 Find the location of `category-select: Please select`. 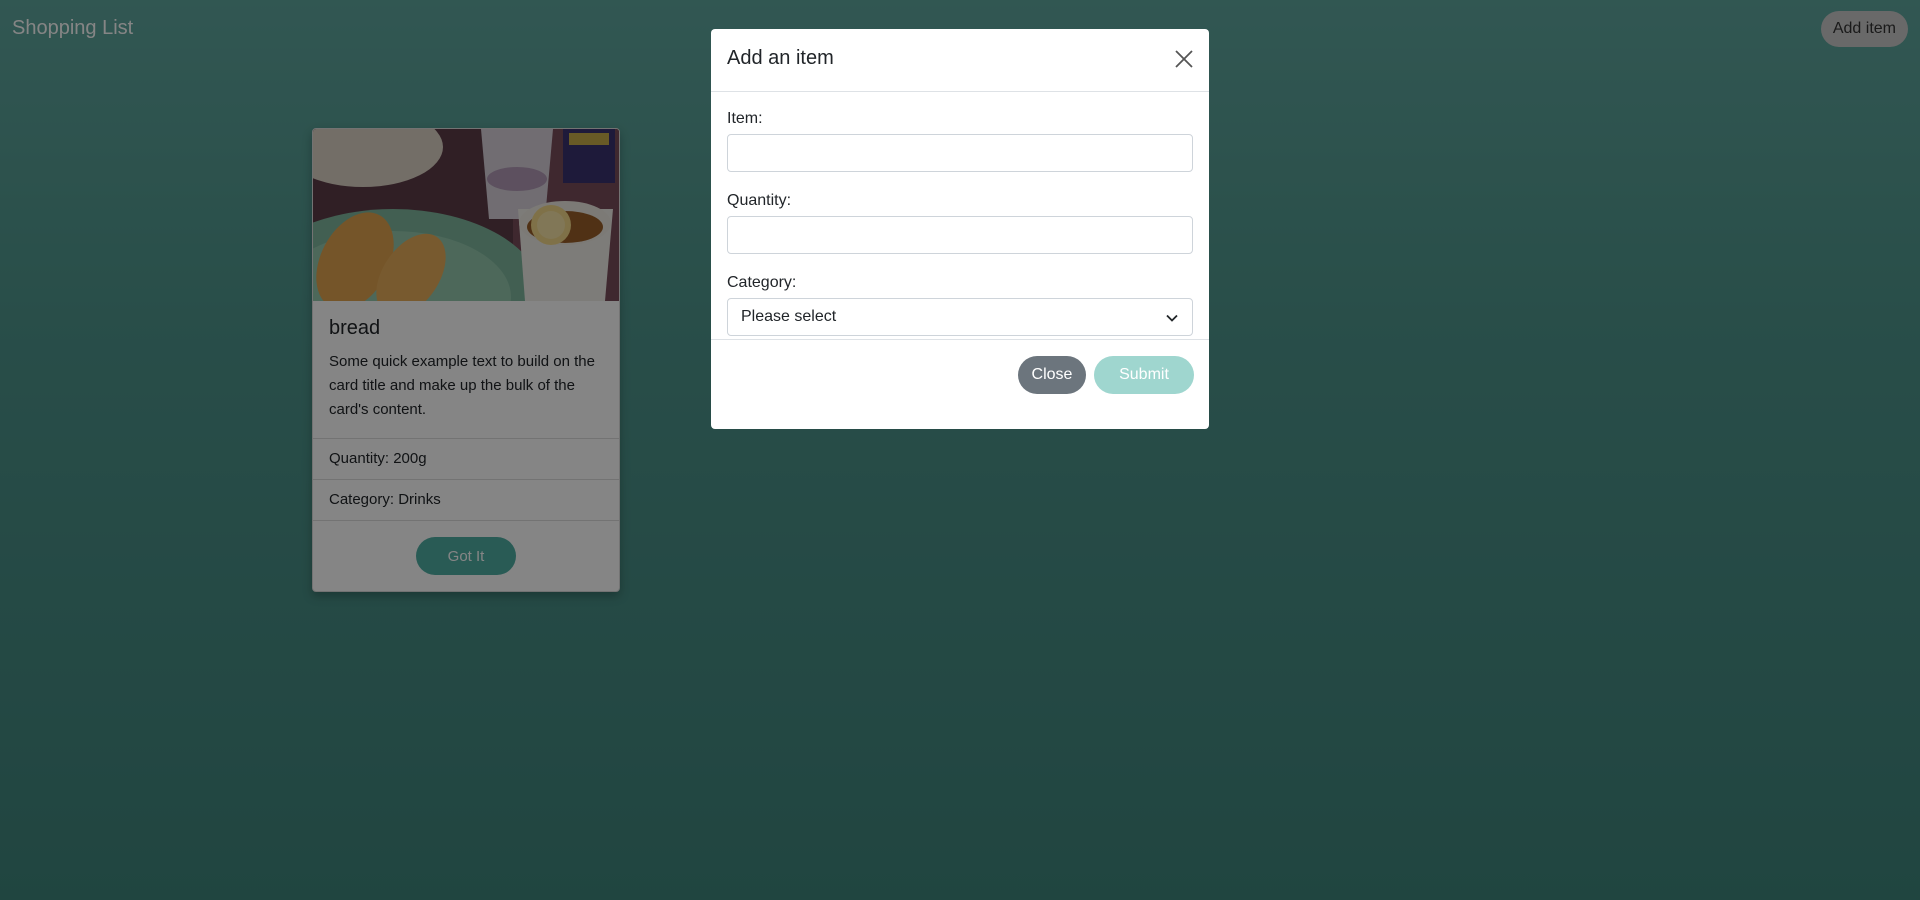

category-select: Please select is located at coordinates (960, 317).